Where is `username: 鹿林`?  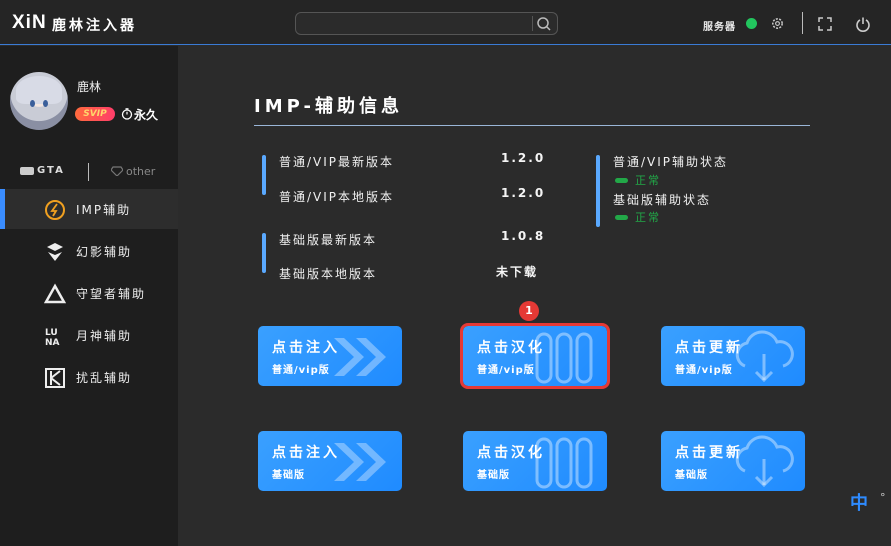 username: 鹿林 is located at coordinates (89, 87).